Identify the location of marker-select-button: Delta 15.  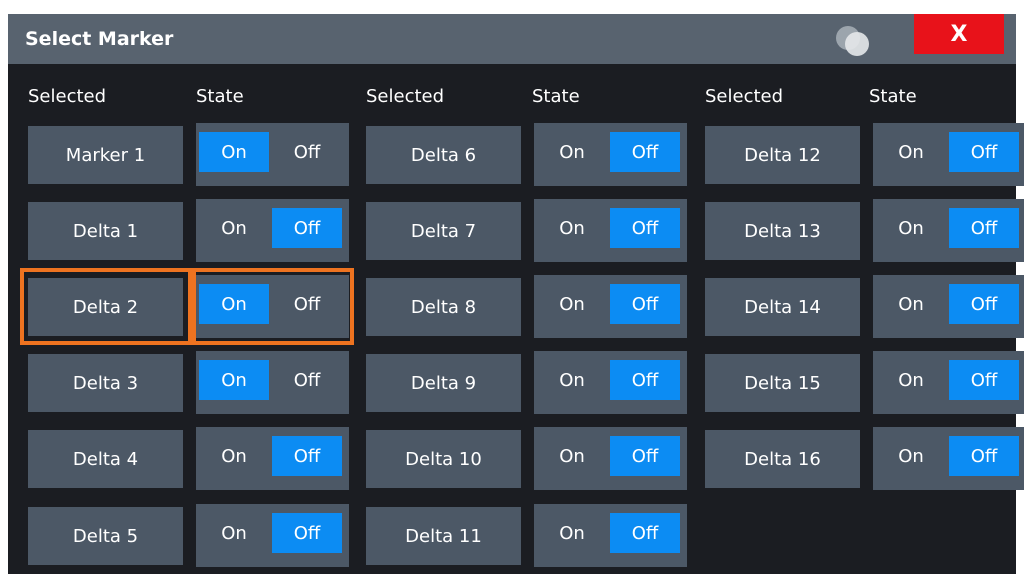
(782, 383).